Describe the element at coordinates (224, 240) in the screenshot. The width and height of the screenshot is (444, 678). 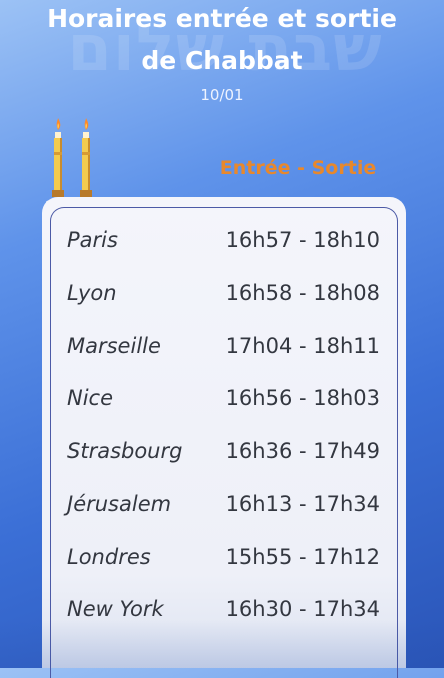
I see `table-row: Paris 16h57 - 18h10` at that location.